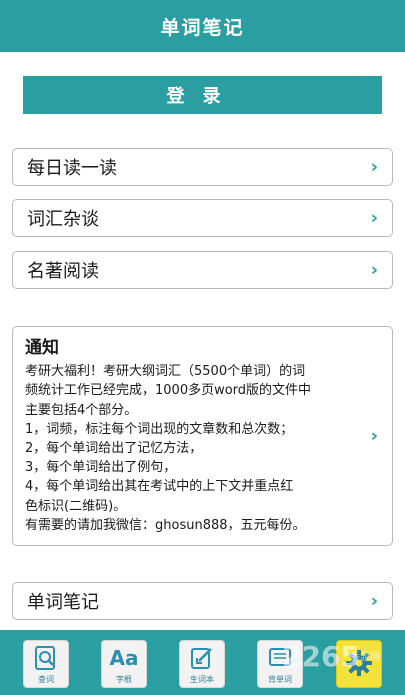  Describe the element at coordinates (63, 271) in the screenshot. I see `menu-item-label: 名著阅读` at that location.